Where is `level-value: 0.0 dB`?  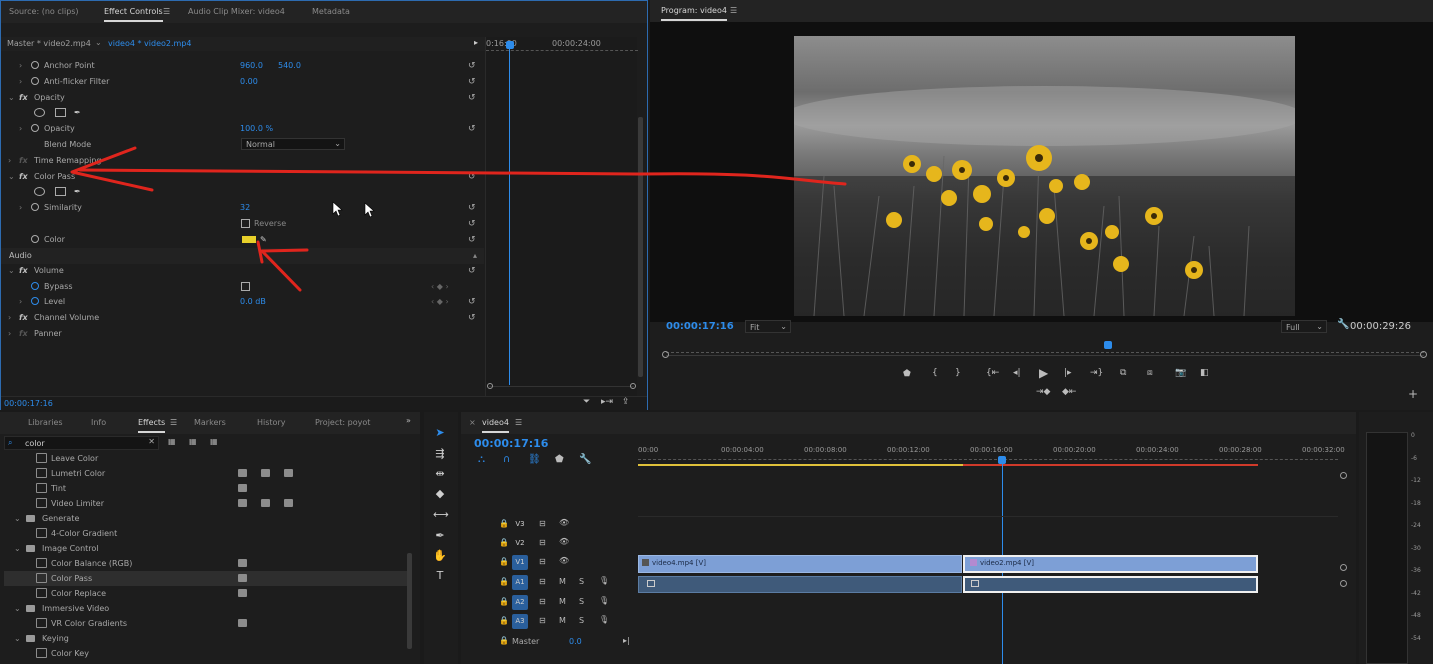
level-value: 0.0 dB is located at coordinates (253, 301).